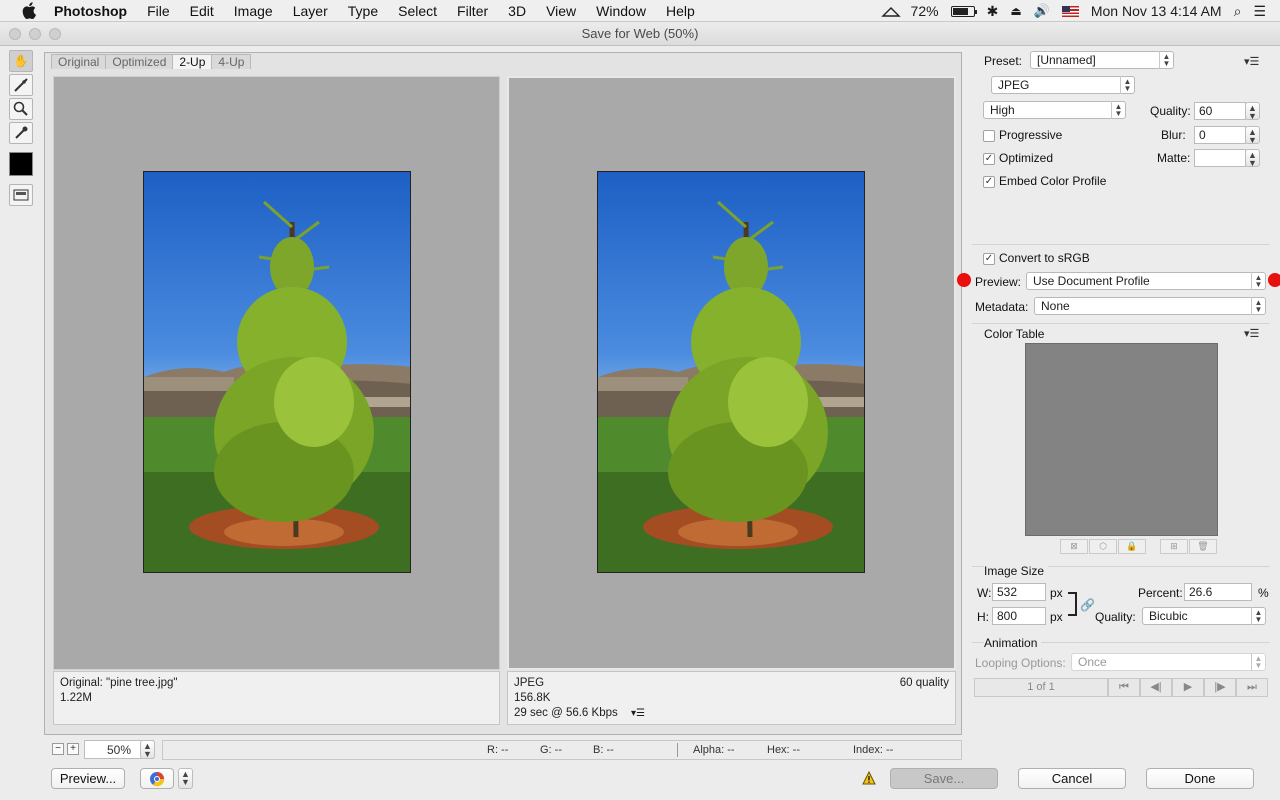 Image resolution: width=1280 pixels, height=800 pixels. I want to click on blur-input: 0, so click(1220, 135).